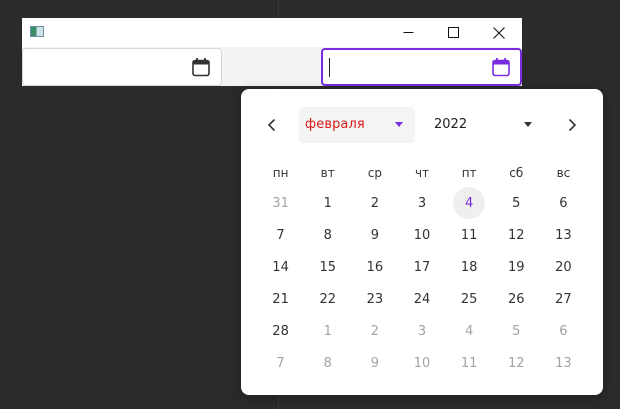  Describe the element at coordinates (451, 124) in the screenshot. I see `year-value: 2022` at that location.